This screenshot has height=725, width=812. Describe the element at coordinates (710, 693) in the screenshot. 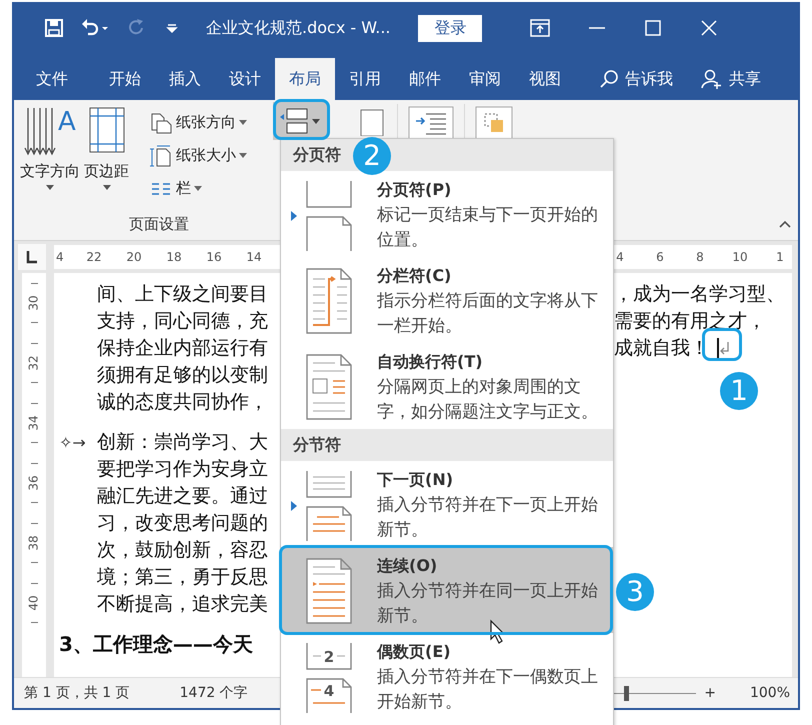

I see `zoom-in-button: +` at that location.